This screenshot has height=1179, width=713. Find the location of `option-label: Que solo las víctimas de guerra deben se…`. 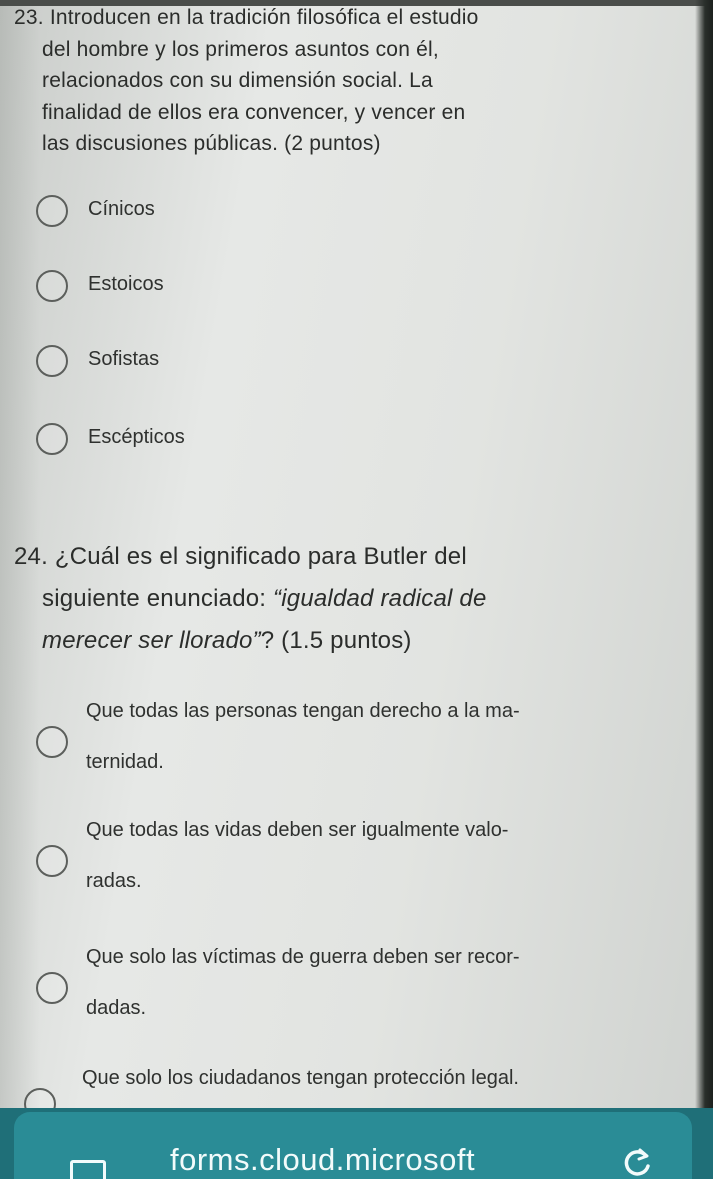

option-label: Que solo las víctimas de guerra deben se… is located at coordinates (376, 983).